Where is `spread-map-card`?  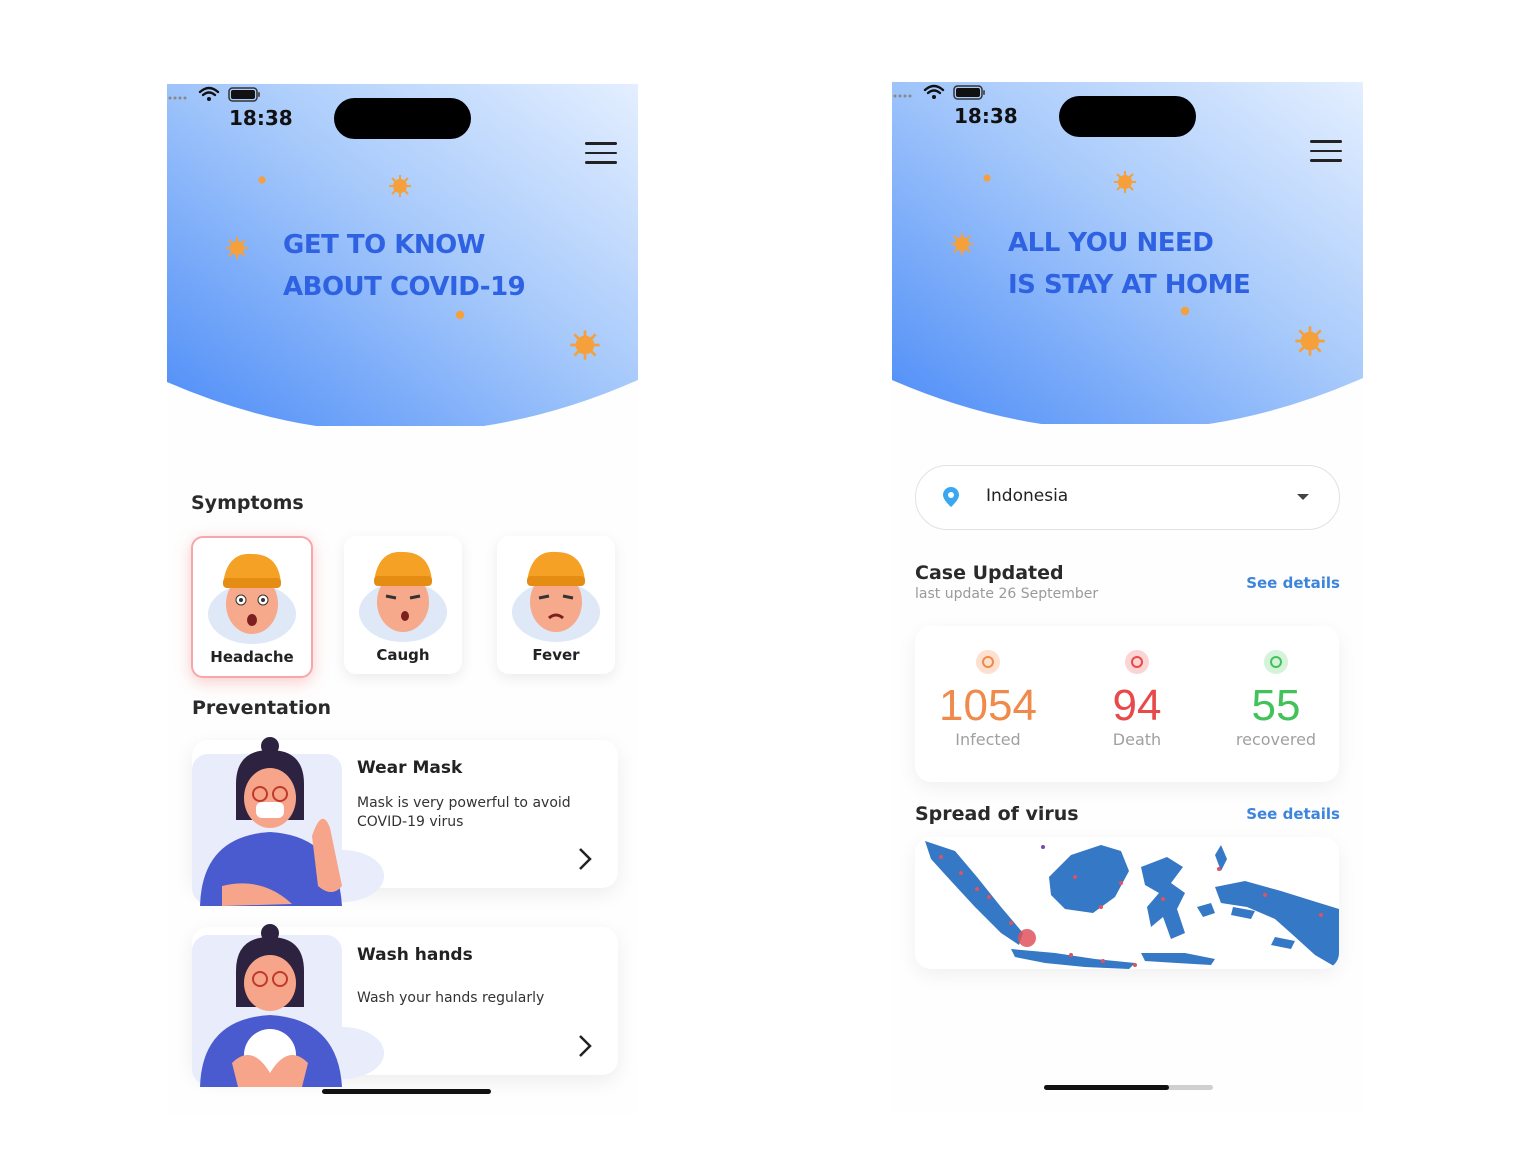
spread-map-card is located at coordinates (1127, 903).